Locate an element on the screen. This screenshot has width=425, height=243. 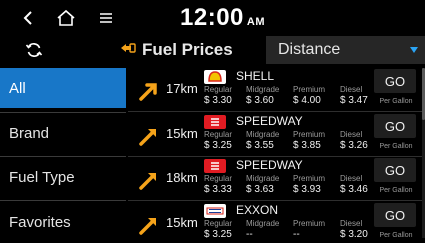
station-brand: EXXON is located at coordinates (257, 210).